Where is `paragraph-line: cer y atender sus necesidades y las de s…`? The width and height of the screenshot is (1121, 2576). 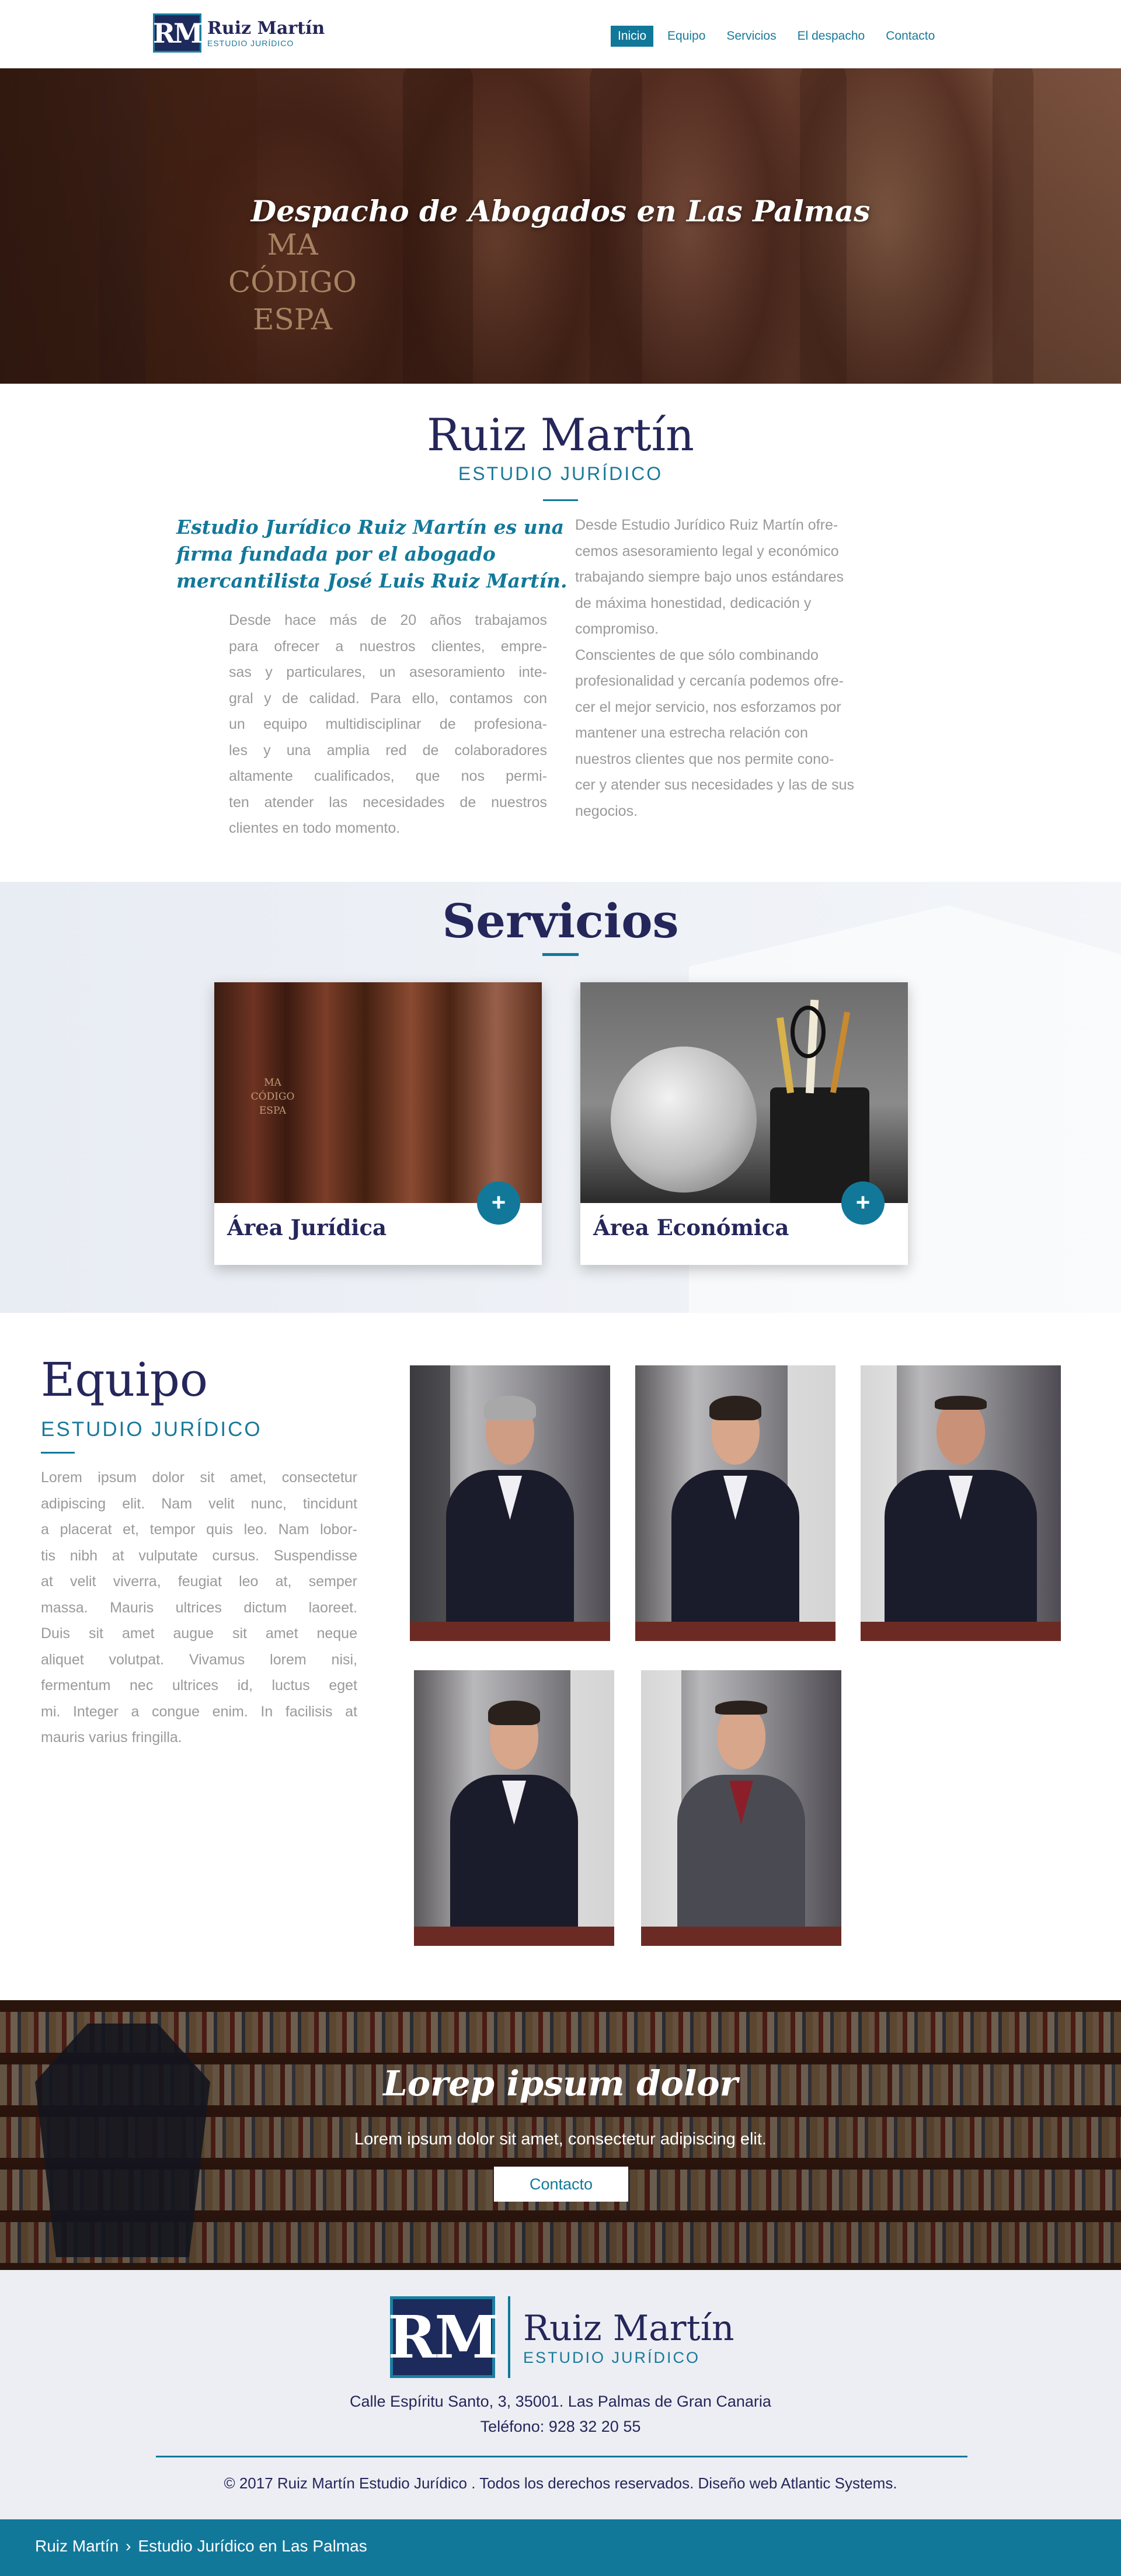
paragraph-line: cer y atender sus necesidades y las de s… is located at coordinates (715, 785).